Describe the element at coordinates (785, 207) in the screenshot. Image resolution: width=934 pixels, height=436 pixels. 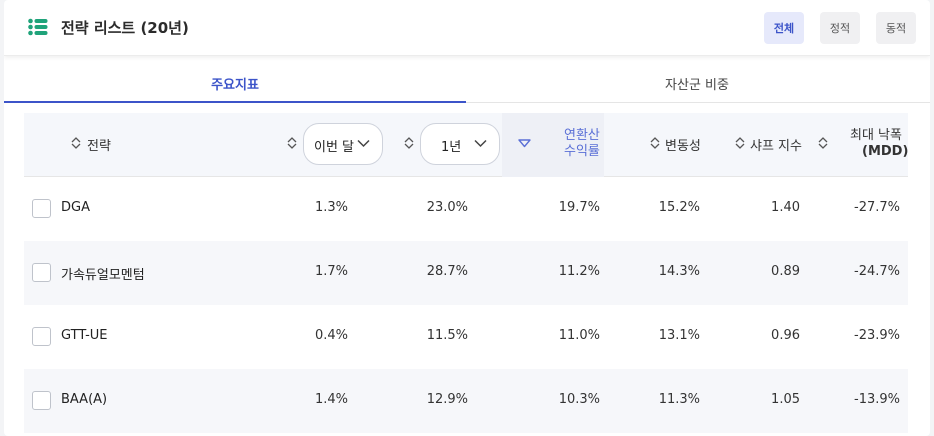
I see `sharpe-ratio: 1.40` at that location.